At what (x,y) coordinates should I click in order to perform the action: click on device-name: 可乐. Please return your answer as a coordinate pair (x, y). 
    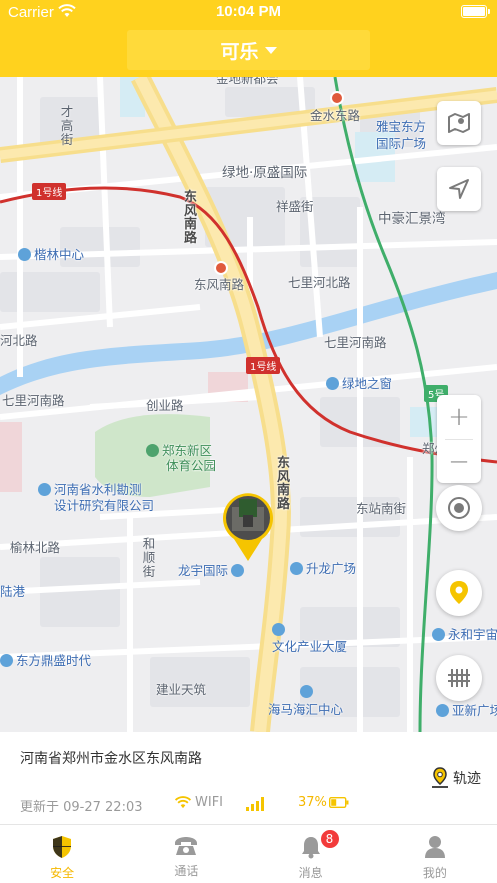
    Looking at the image, I should click on (239, 51).